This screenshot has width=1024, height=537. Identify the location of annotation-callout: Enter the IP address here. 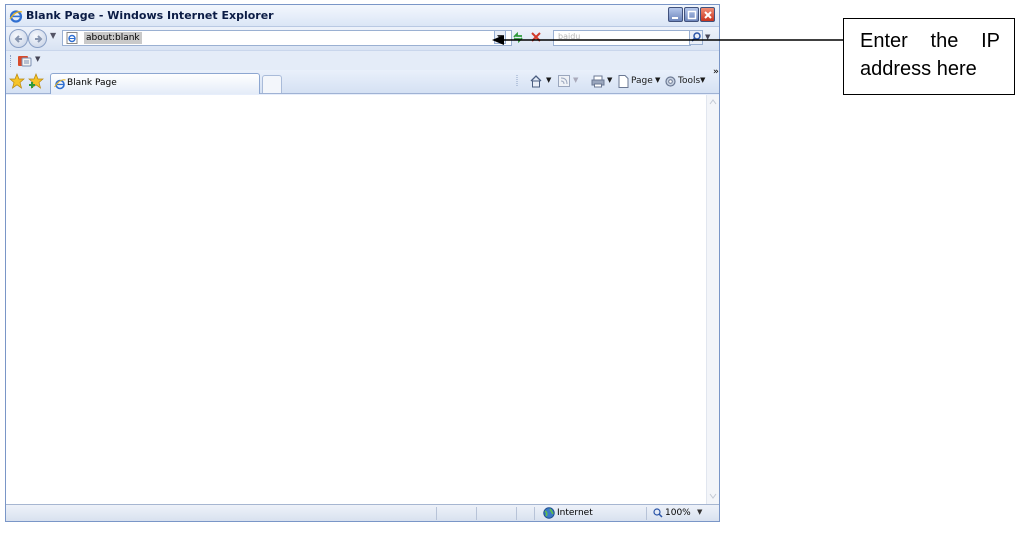
(929, 56).